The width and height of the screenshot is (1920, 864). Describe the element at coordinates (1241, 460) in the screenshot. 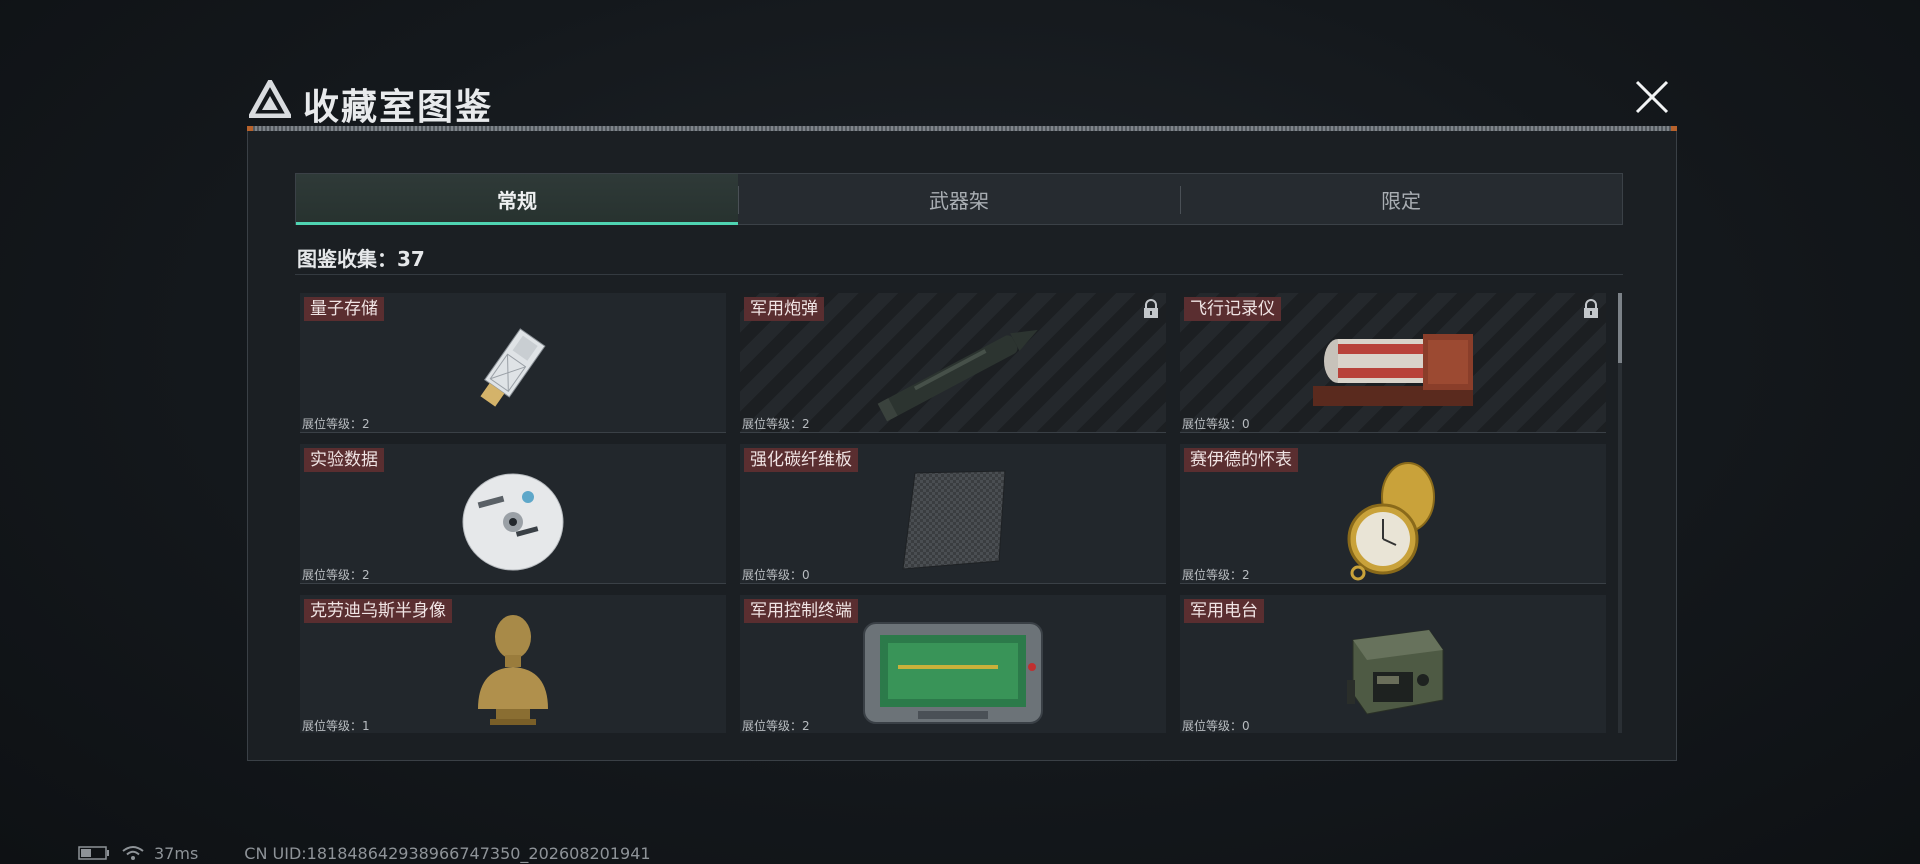

I see `item-name: 赛伊德的怀表` at that location.